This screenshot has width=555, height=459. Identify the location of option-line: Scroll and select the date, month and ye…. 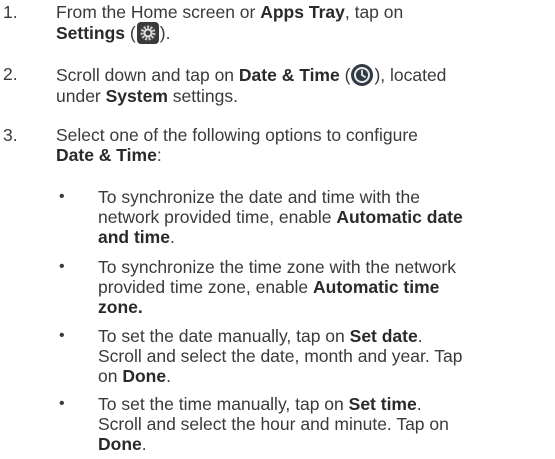
(280, 356).